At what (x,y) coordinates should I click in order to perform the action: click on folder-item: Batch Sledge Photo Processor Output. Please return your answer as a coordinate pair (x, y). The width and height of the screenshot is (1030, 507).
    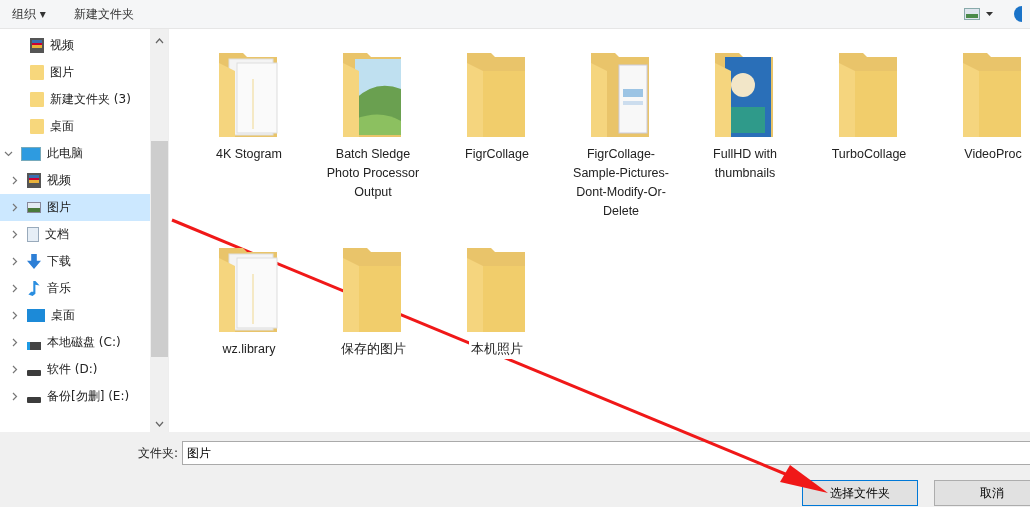
    Looking at the image, I should click on (373, 146).